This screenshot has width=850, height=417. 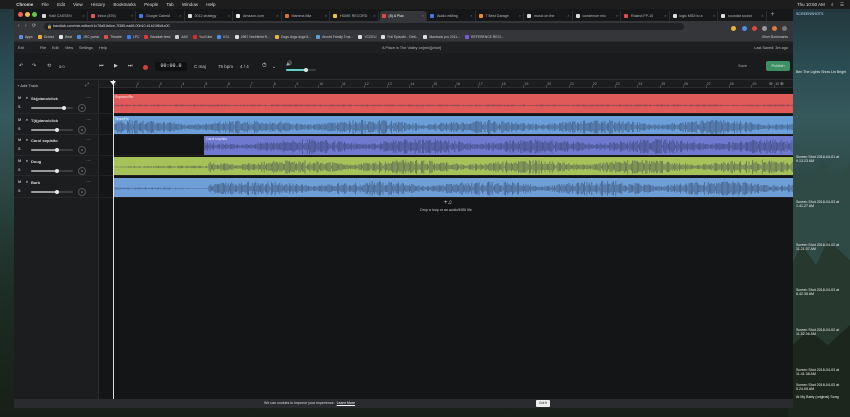 I want to click on app-name-menu: Chrome, so click(x=24, y=4).